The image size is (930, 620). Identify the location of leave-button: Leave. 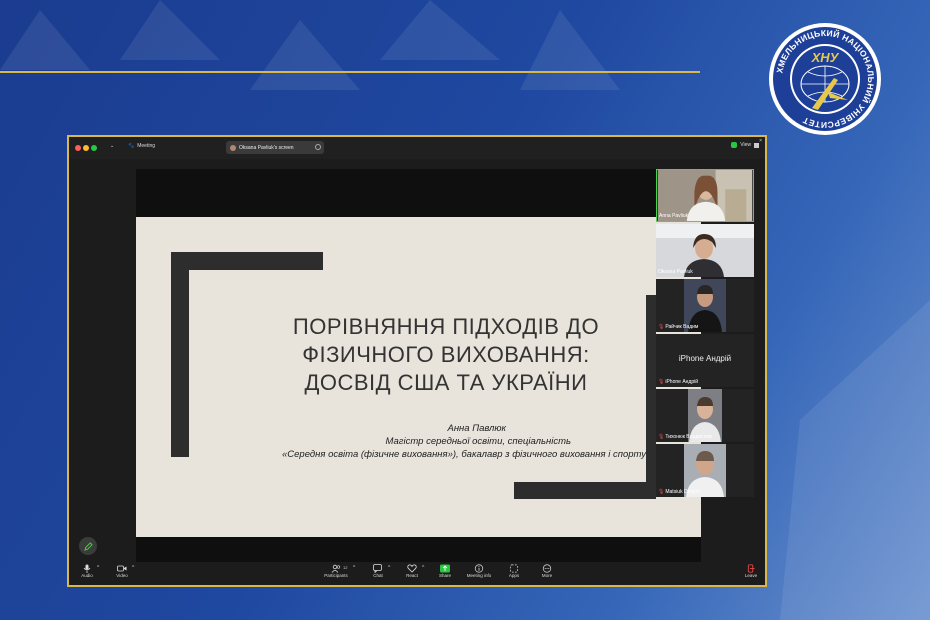
(751, 571).